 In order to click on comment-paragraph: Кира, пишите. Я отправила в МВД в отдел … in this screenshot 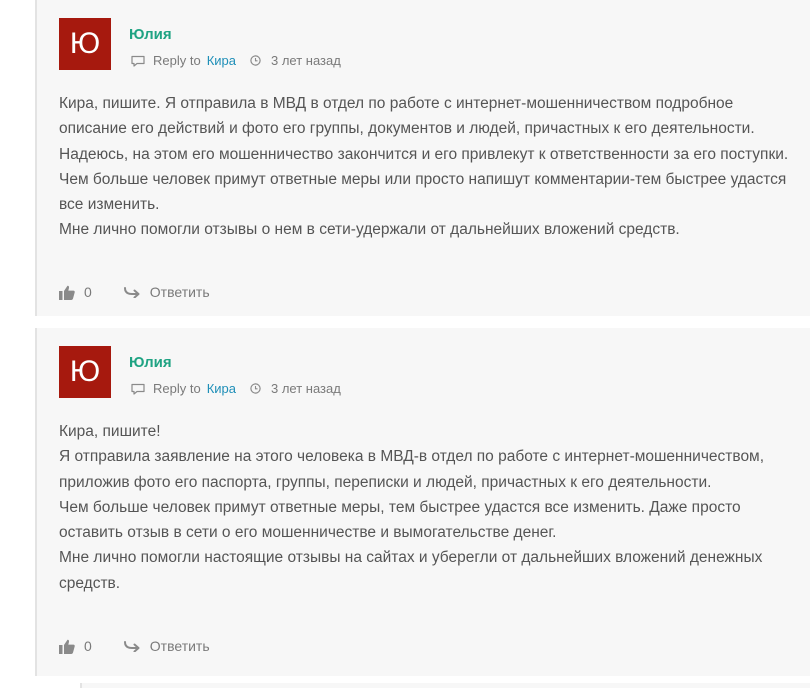, I will do `click(424, 129)`.